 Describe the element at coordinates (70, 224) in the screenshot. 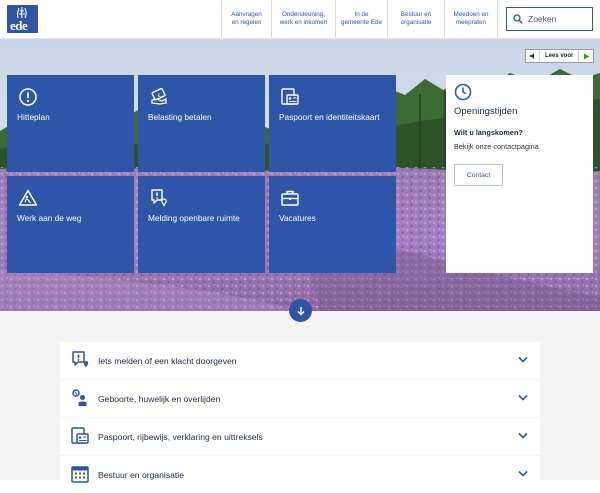

I see `tile-werk-aan-de-weg: Werk aan de weg` at that location.